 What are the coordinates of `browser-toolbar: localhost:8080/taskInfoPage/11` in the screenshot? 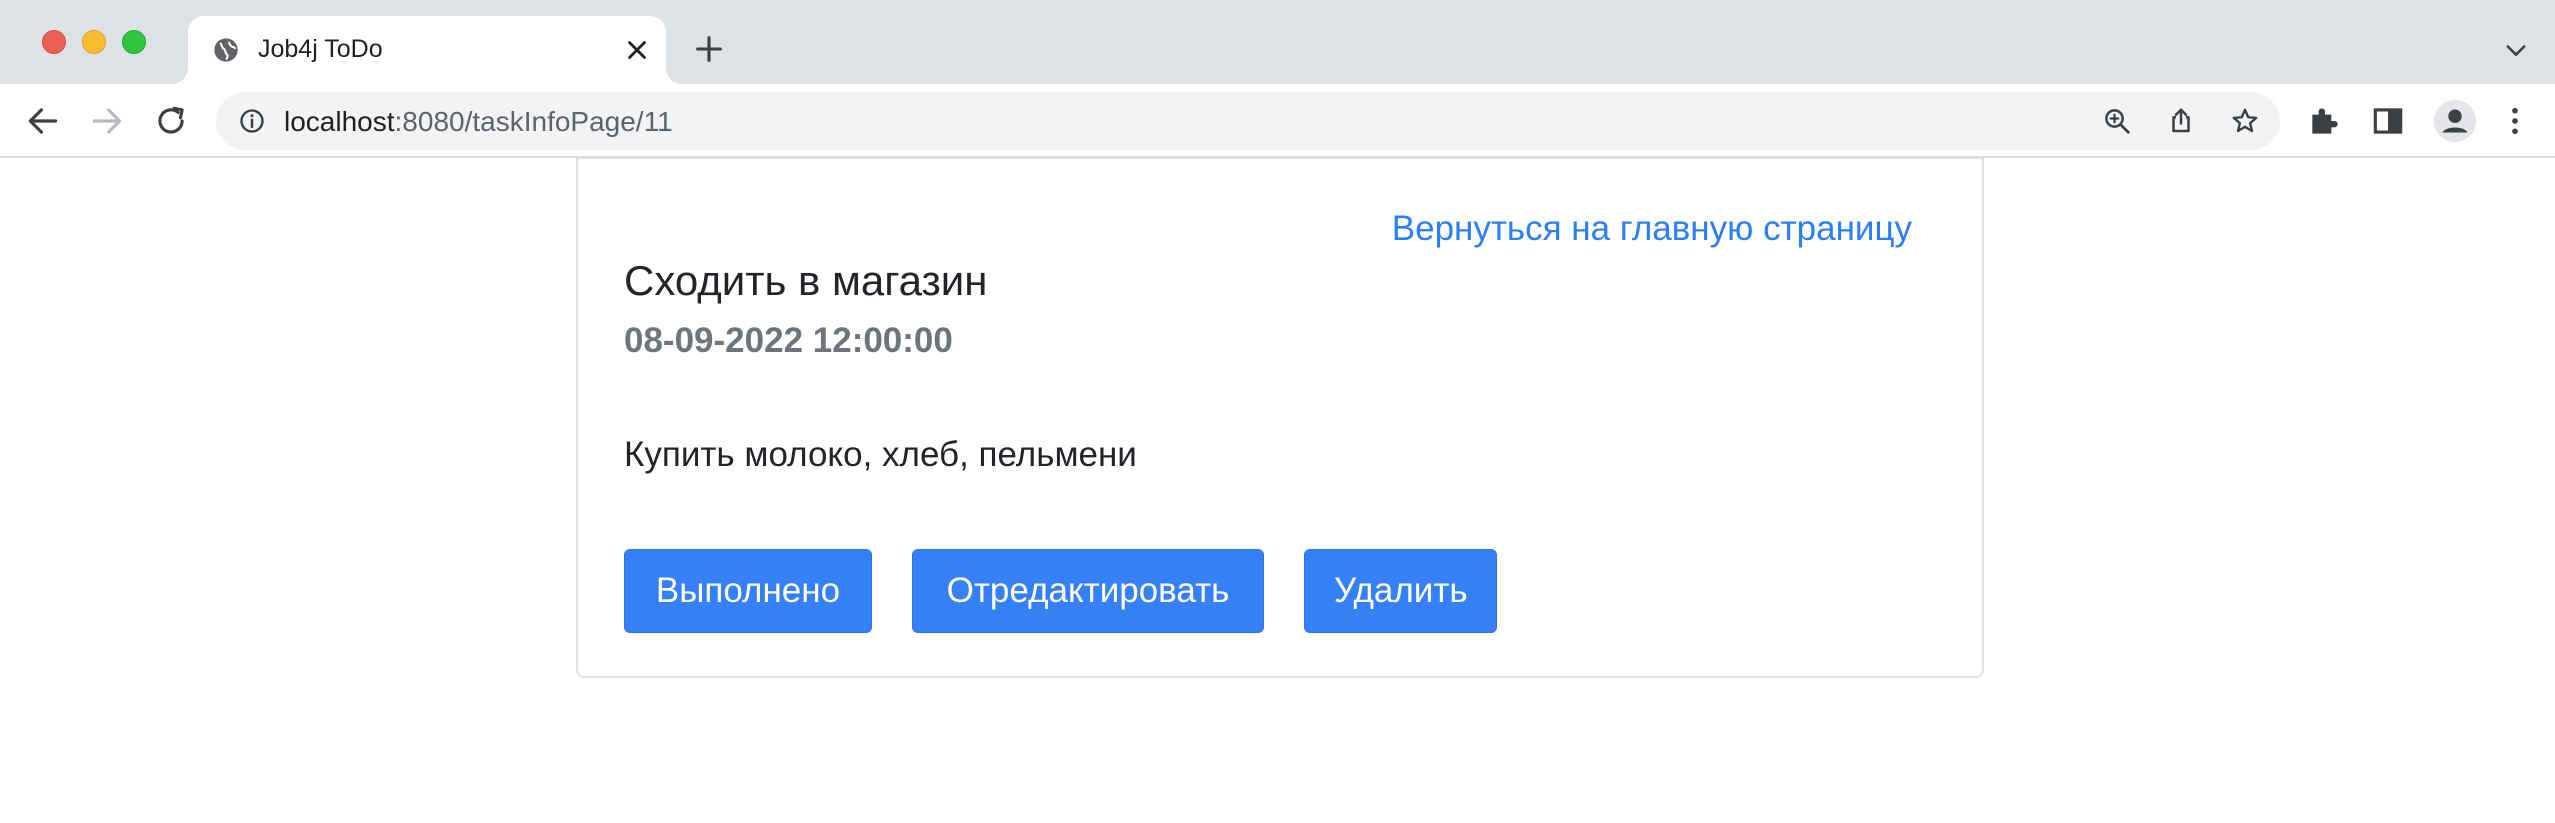 It's located at (1277, 121).